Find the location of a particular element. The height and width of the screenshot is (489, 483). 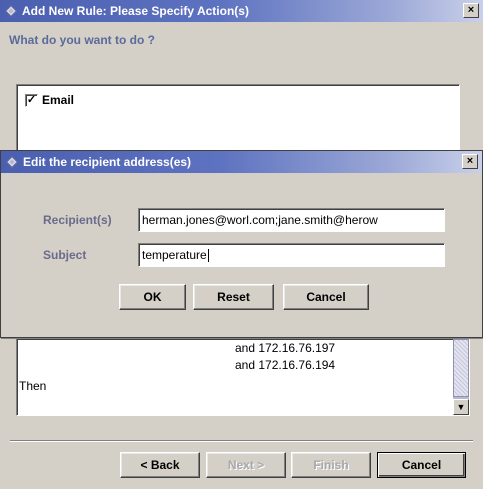

email-checkbox: ✓ is located at coordinates (31, 100).